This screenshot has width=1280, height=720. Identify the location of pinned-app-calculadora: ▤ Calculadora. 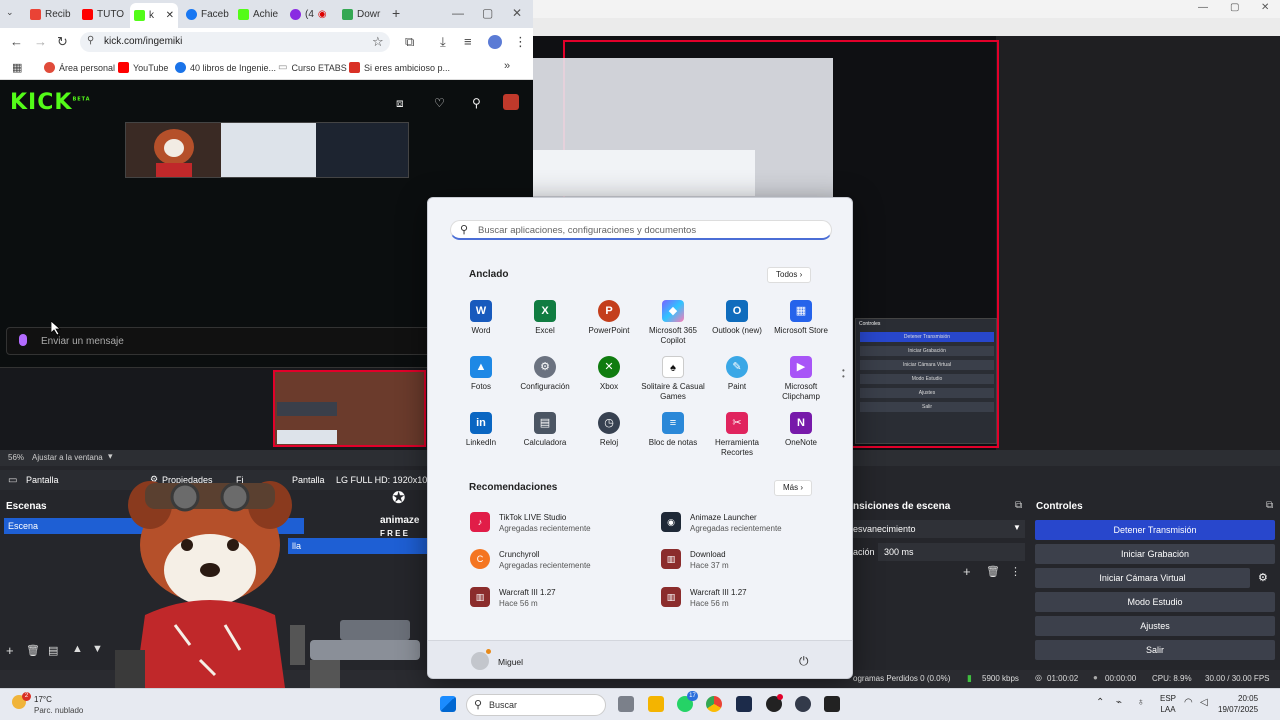
(545, 430).